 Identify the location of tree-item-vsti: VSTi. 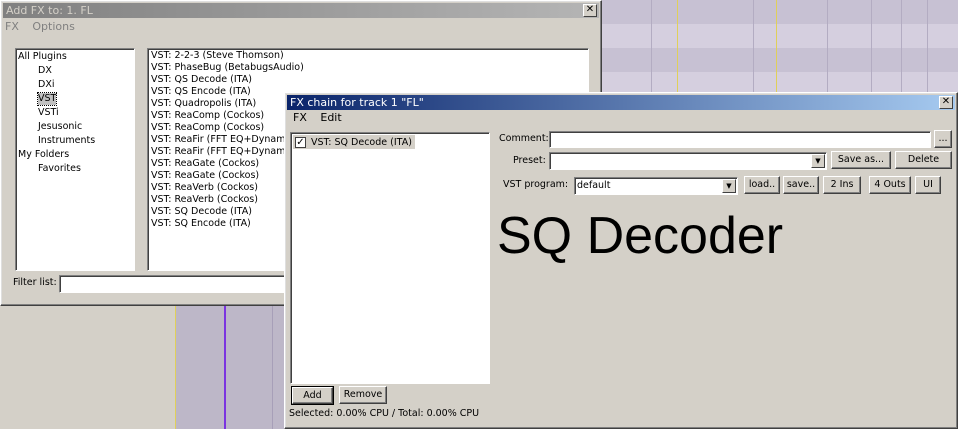
(48, 113).